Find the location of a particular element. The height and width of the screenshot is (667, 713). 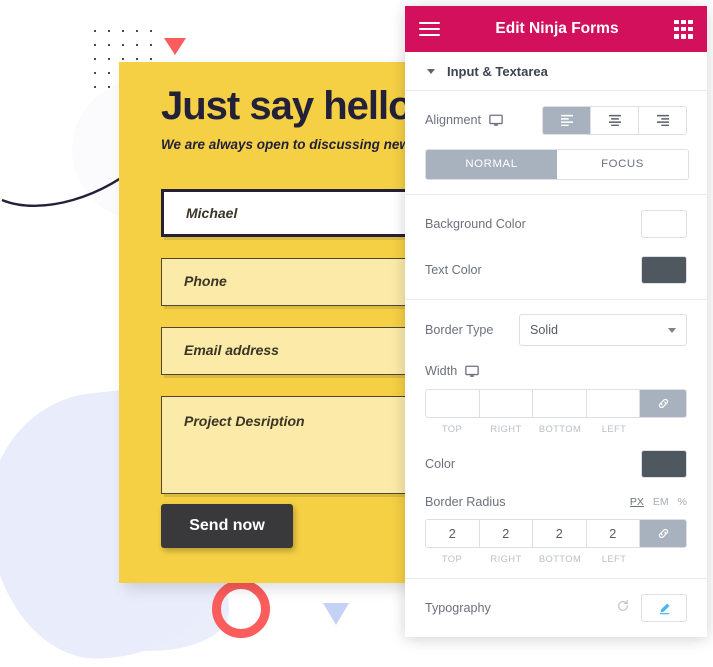

typography-label: Typography is located at coordinates (458, 608).